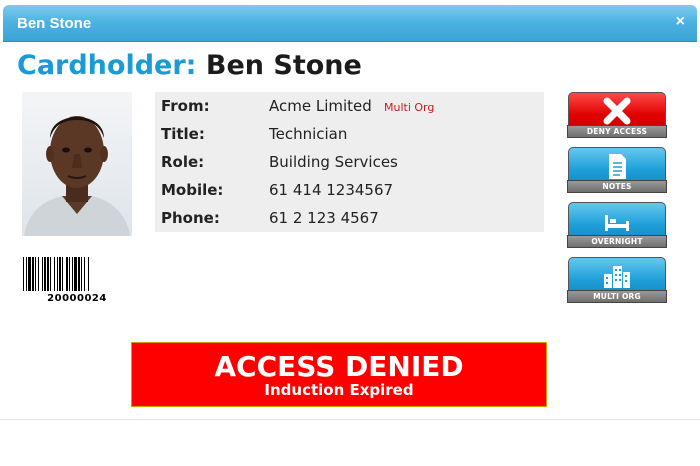 This screenshot has height=466, width=700. I want to click on detail-value: Acme Limited, so click(320, 106).